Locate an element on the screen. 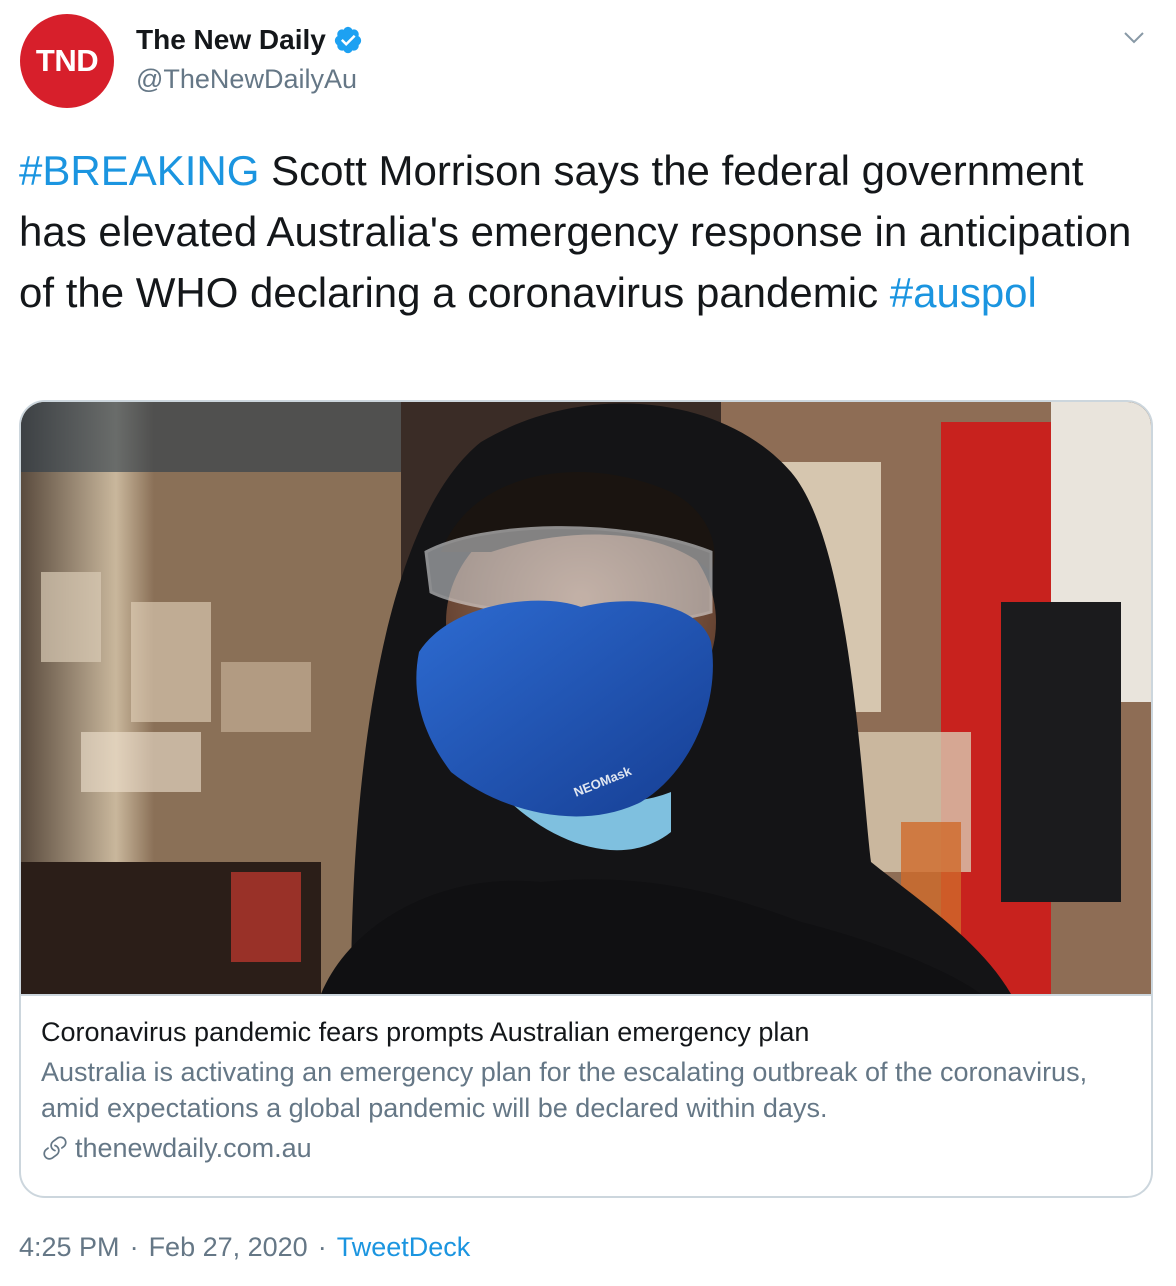  card-domain: thenewdaily.com.au is located at coordinates (193, 1148).